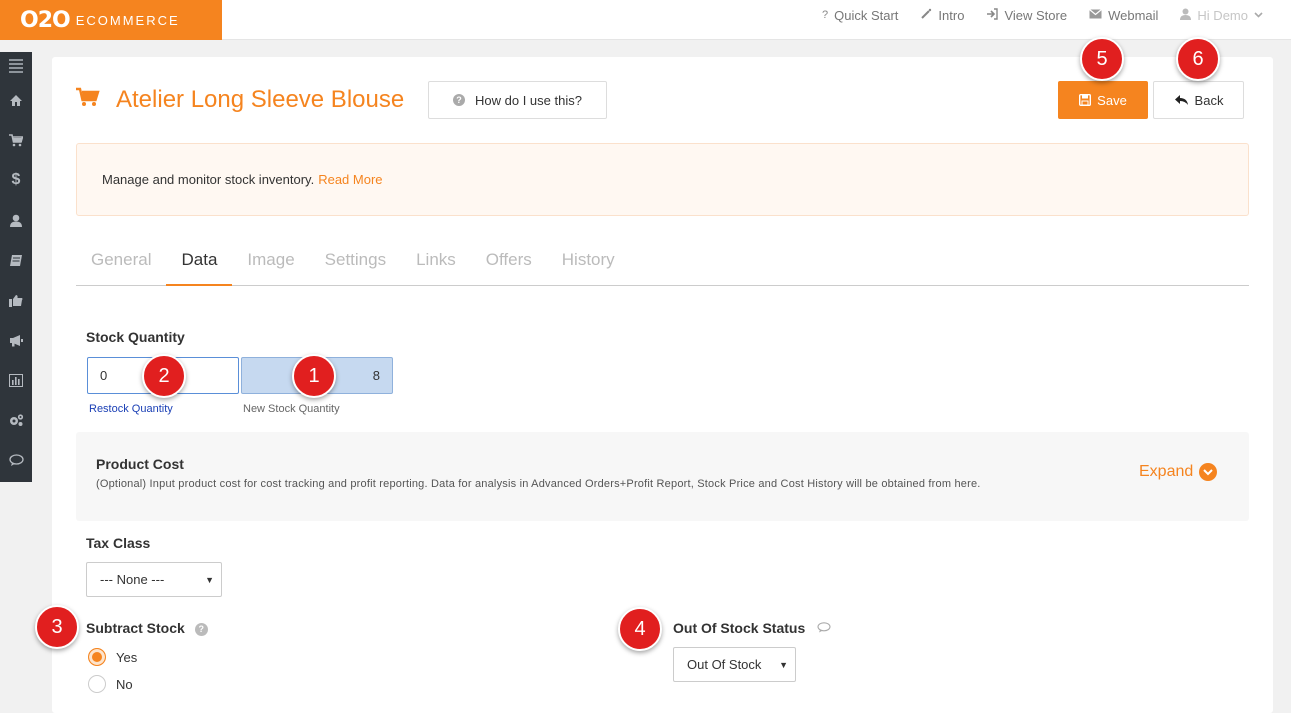  Describe the element at coordinates (1085, 100) in the screenshot. I see `floppy-disk-icon` at that location.